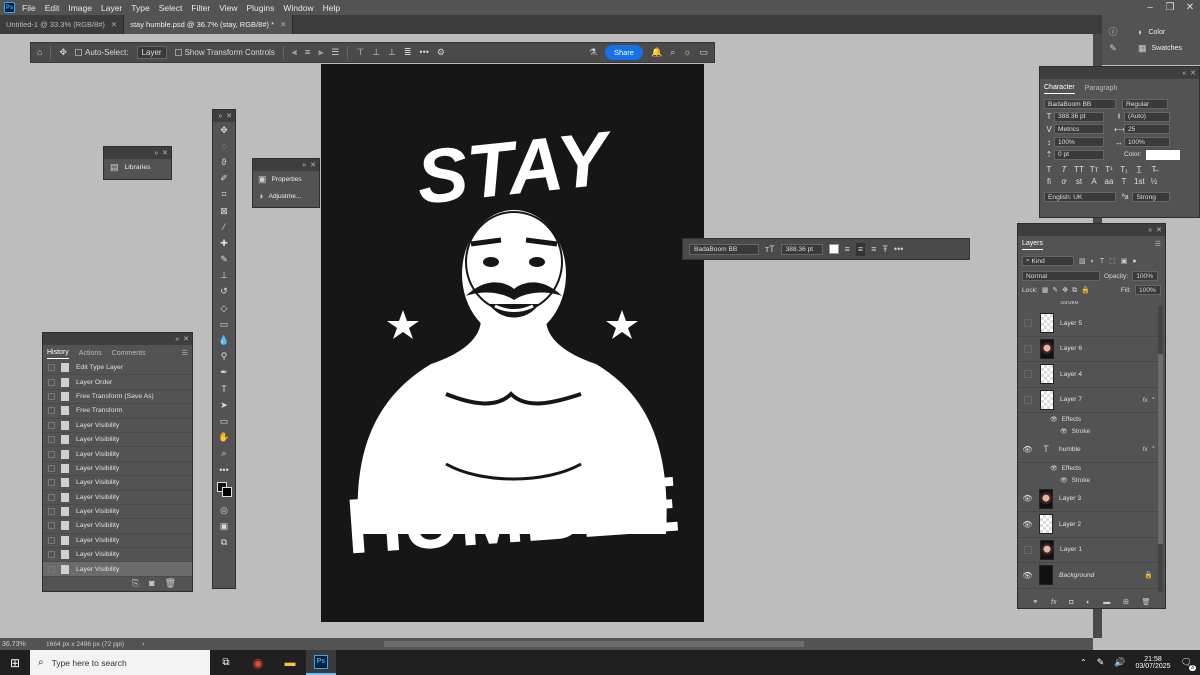  Describe the element at coordinates (1145, 276) in the screenshot. I see `opacity-field: 100%` at that location.